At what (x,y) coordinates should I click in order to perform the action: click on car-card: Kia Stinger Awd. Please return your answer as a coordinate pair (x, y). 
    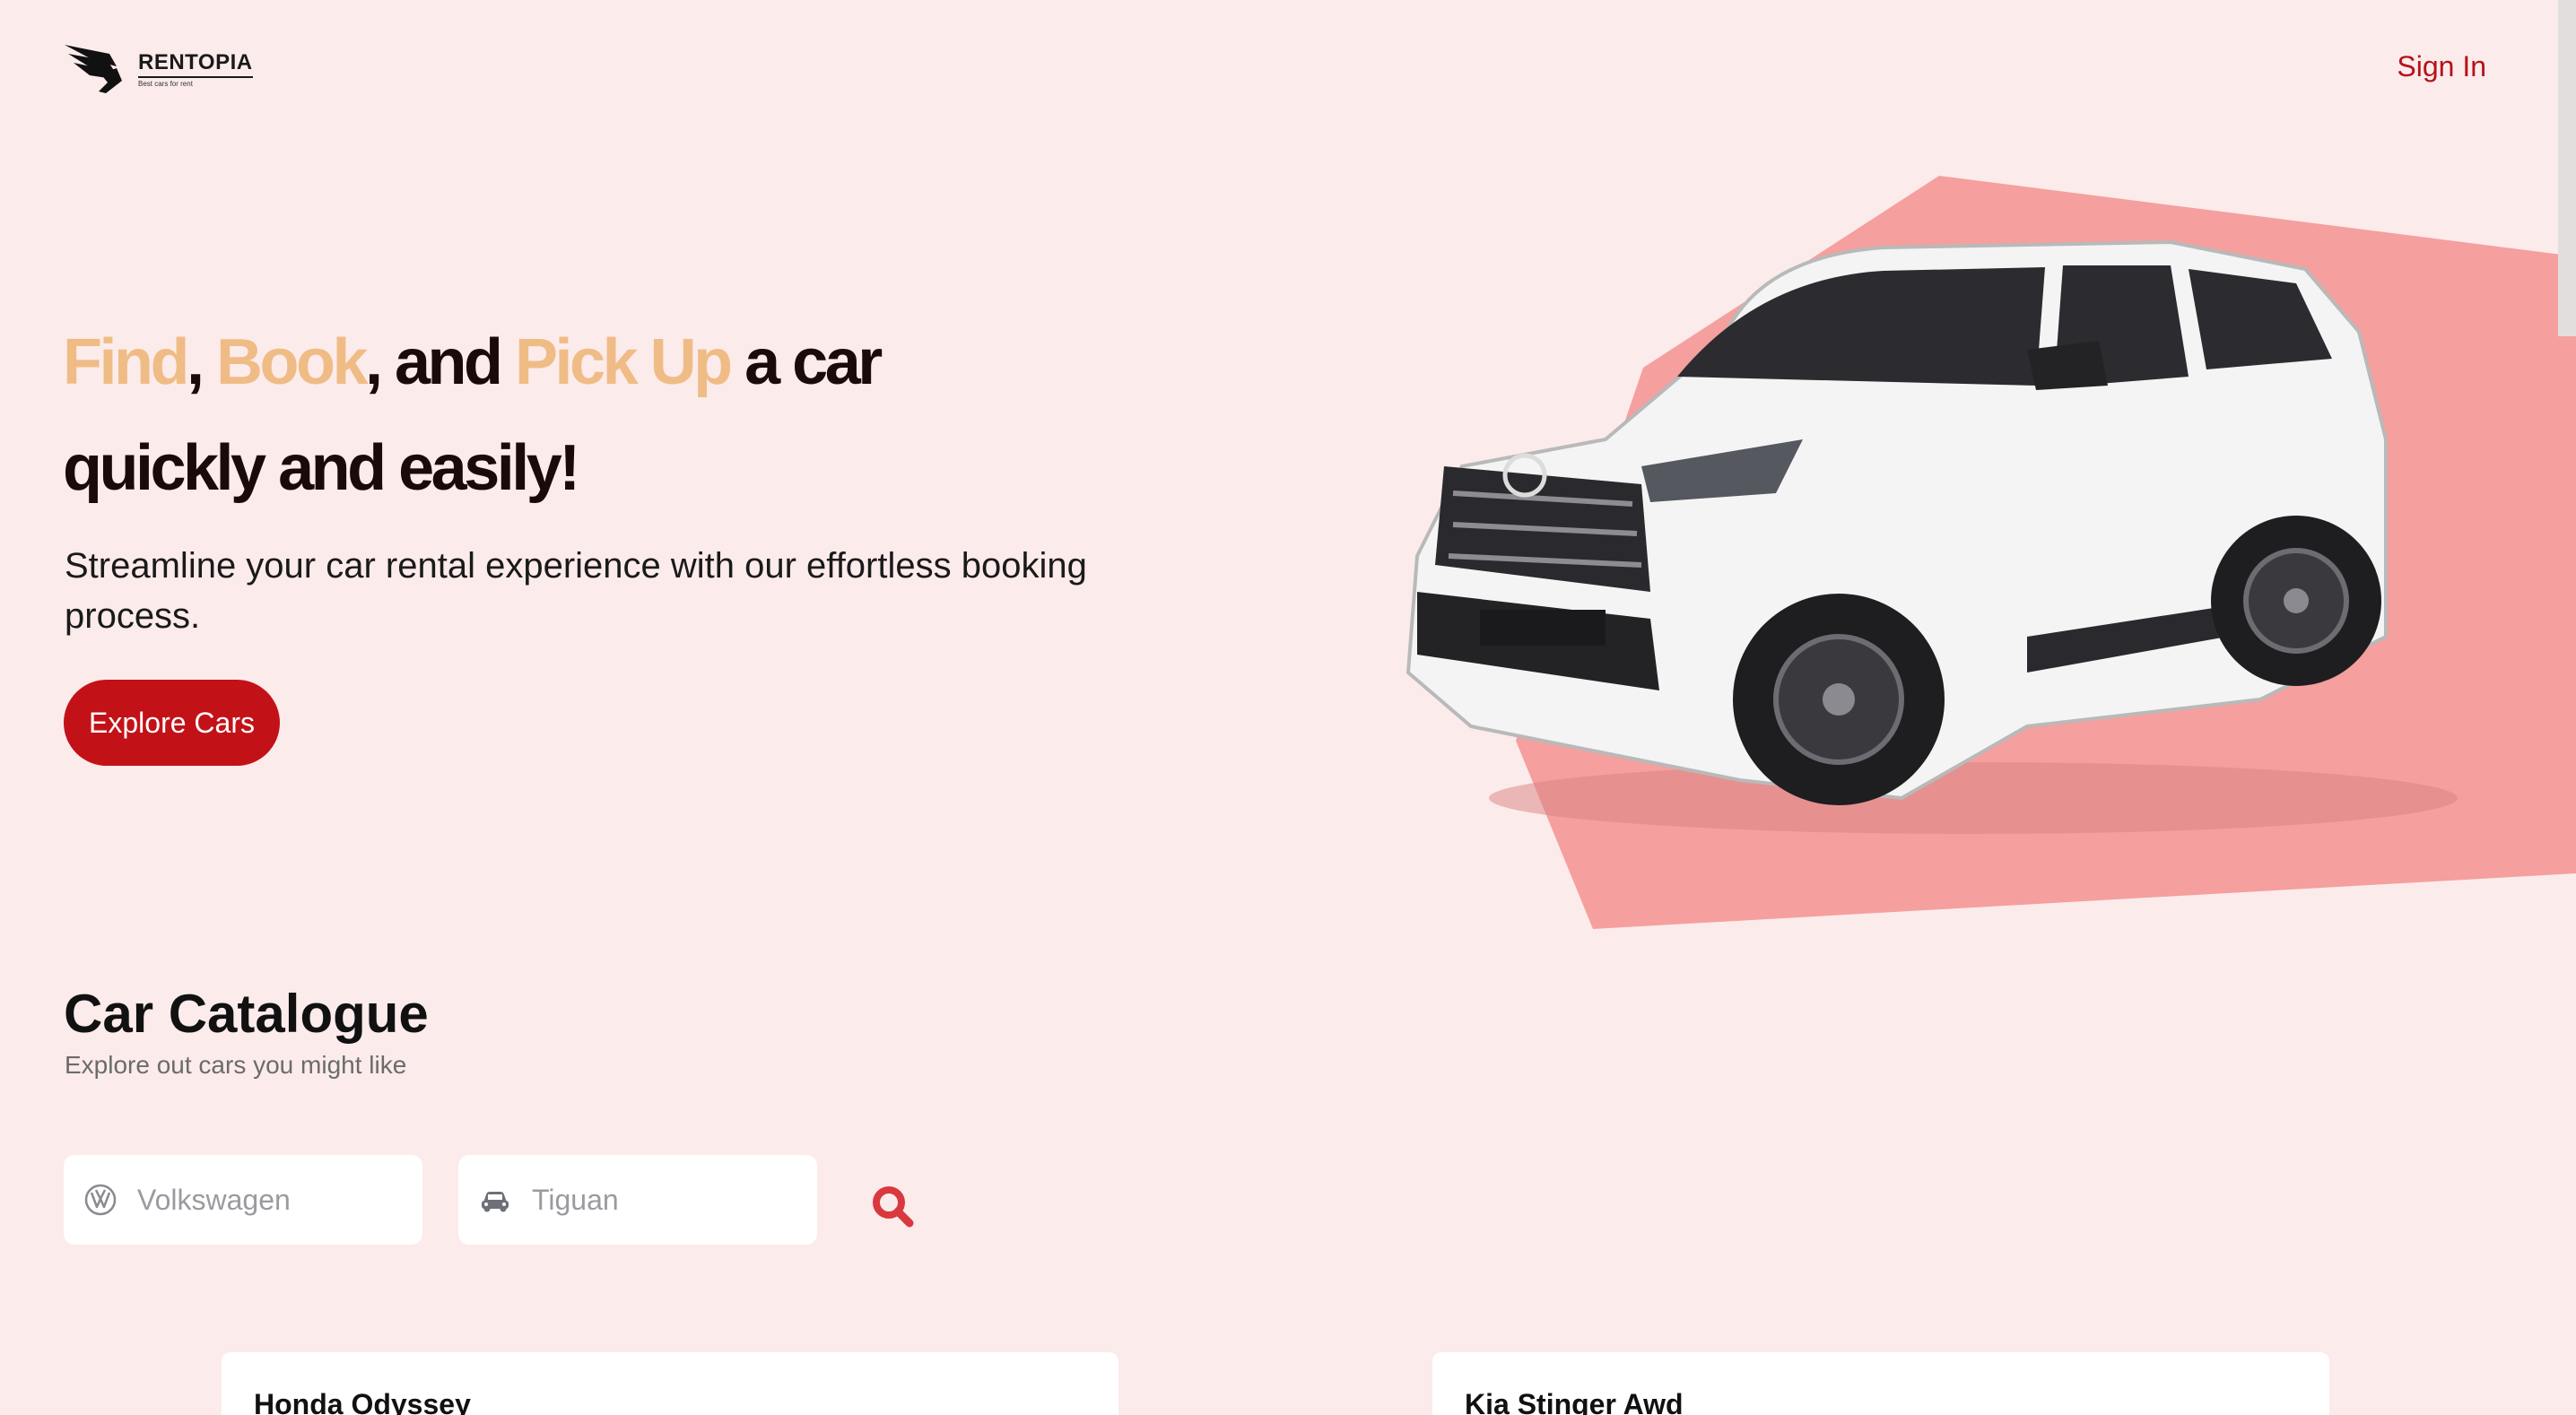
    Looking at the image, I should click on (1880, 1383).